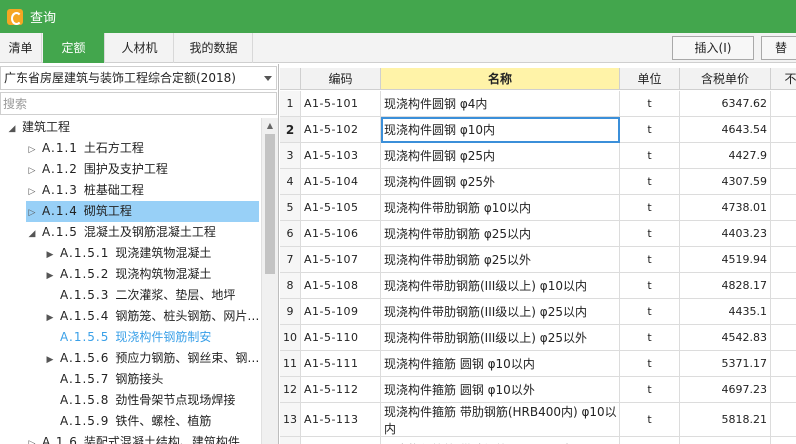 The width and height of the screenshot is (796, 444). What do you see at coordinates (85, 190) in the screenshot?
I see `tree-node: ▷ A.1.3 桩基础工程` at bounding box center [85, 190].